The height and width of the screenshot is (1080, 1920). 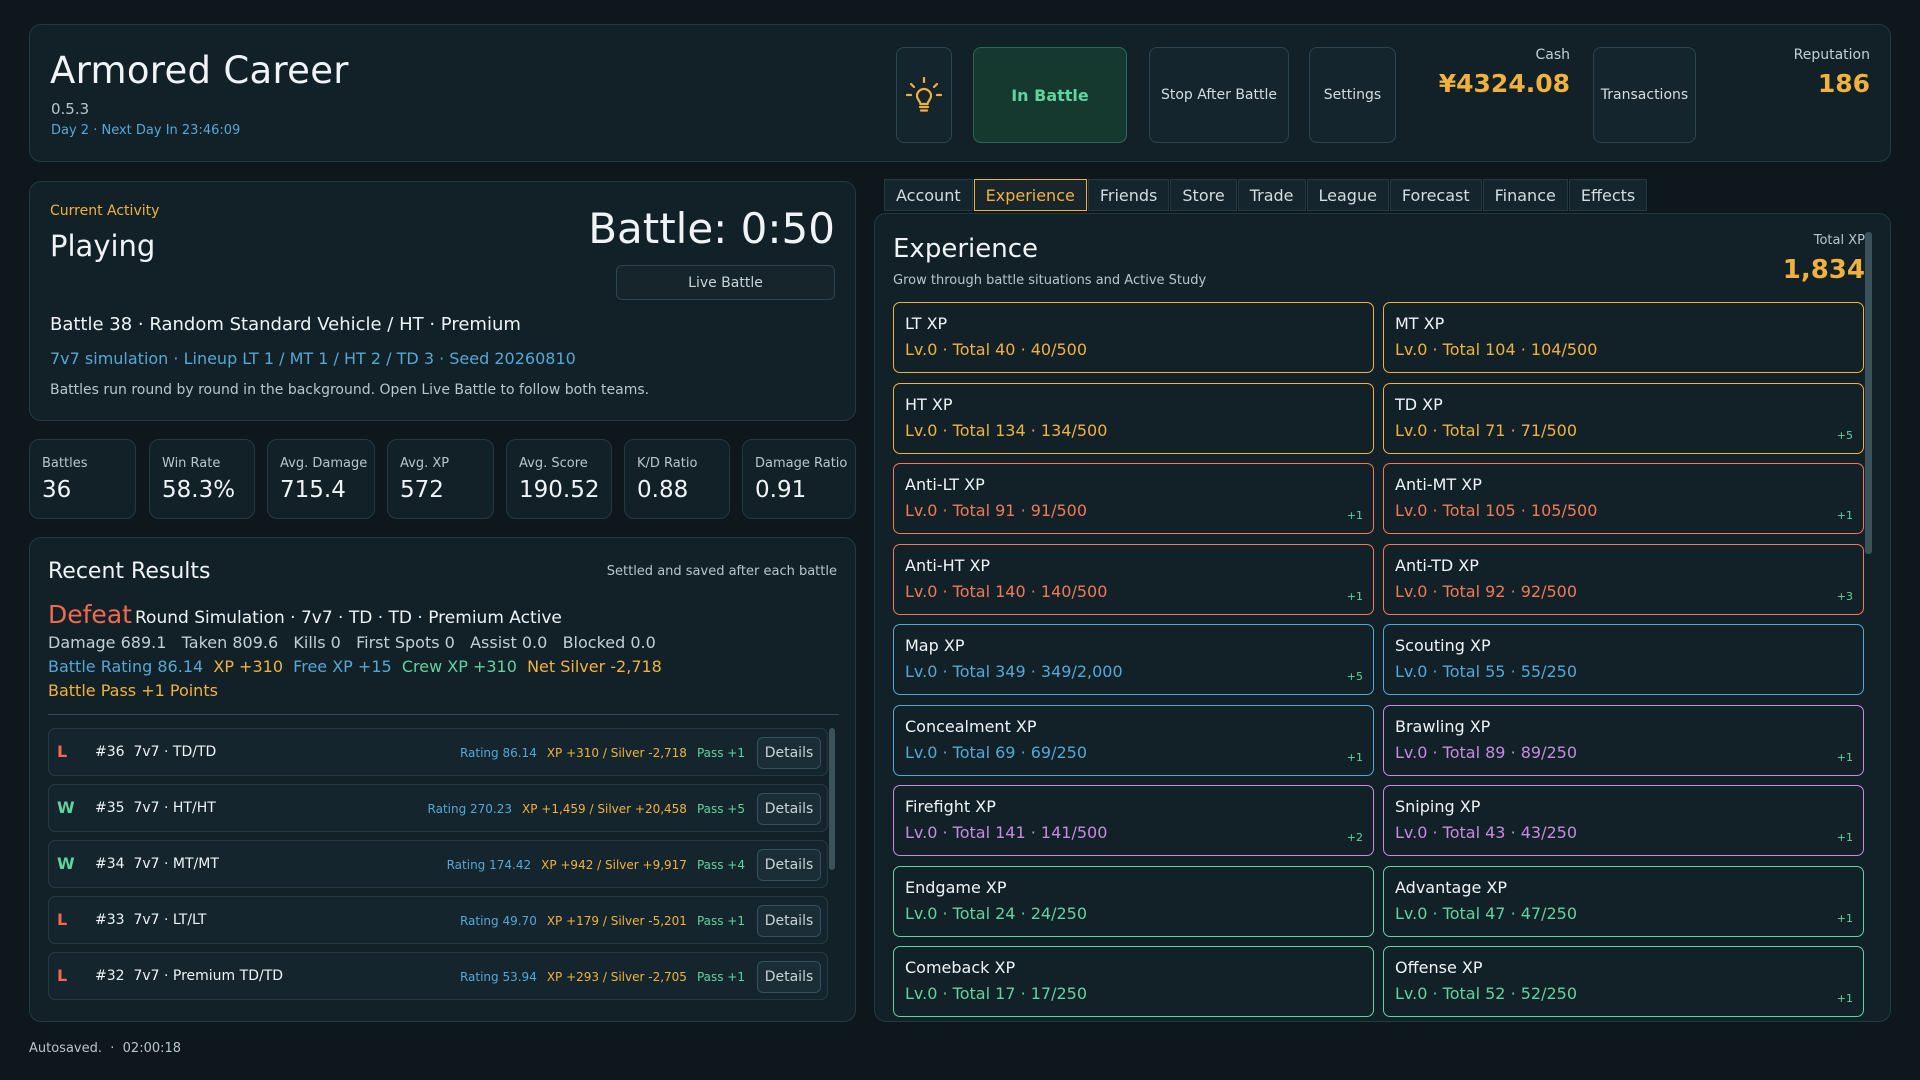 What do you see at coordinates (498, 753) in the screenshot?
I see `result-rating: Rating 86.14` at bounding box center [498, 753].